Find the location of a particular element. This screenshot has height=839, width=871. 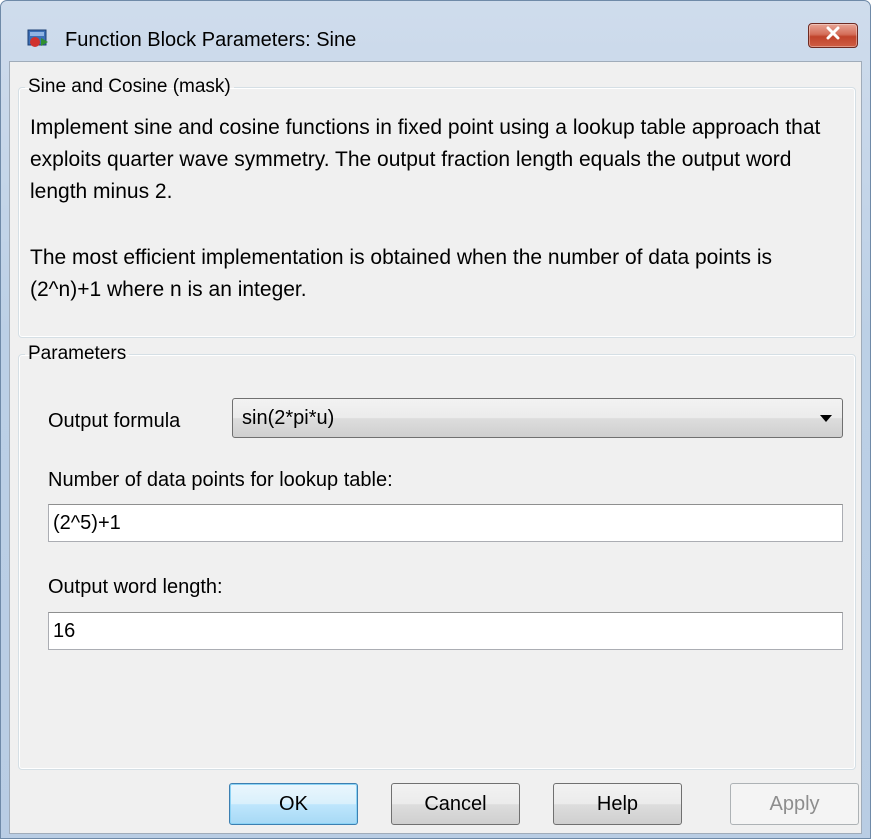

word-length-label: Output word length: is located at coordinates (135, 587).